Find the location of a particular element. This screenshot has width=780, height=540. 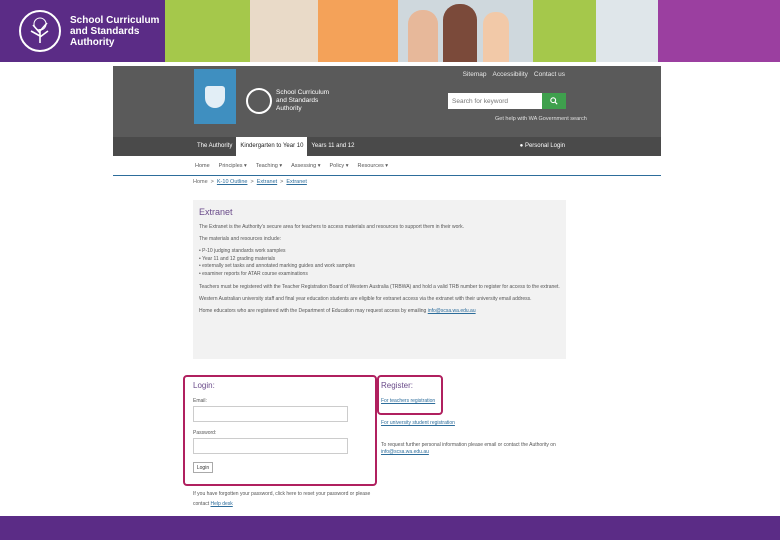

breadcrumb-k10-outline: K-10 Outline is located at coordinates (232, 182).